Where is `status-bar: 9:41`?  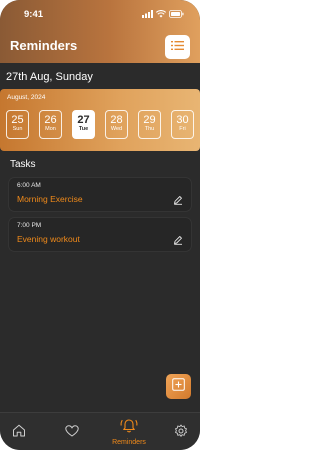 status-bar: 9:41 is located at coordinates (100, 14).